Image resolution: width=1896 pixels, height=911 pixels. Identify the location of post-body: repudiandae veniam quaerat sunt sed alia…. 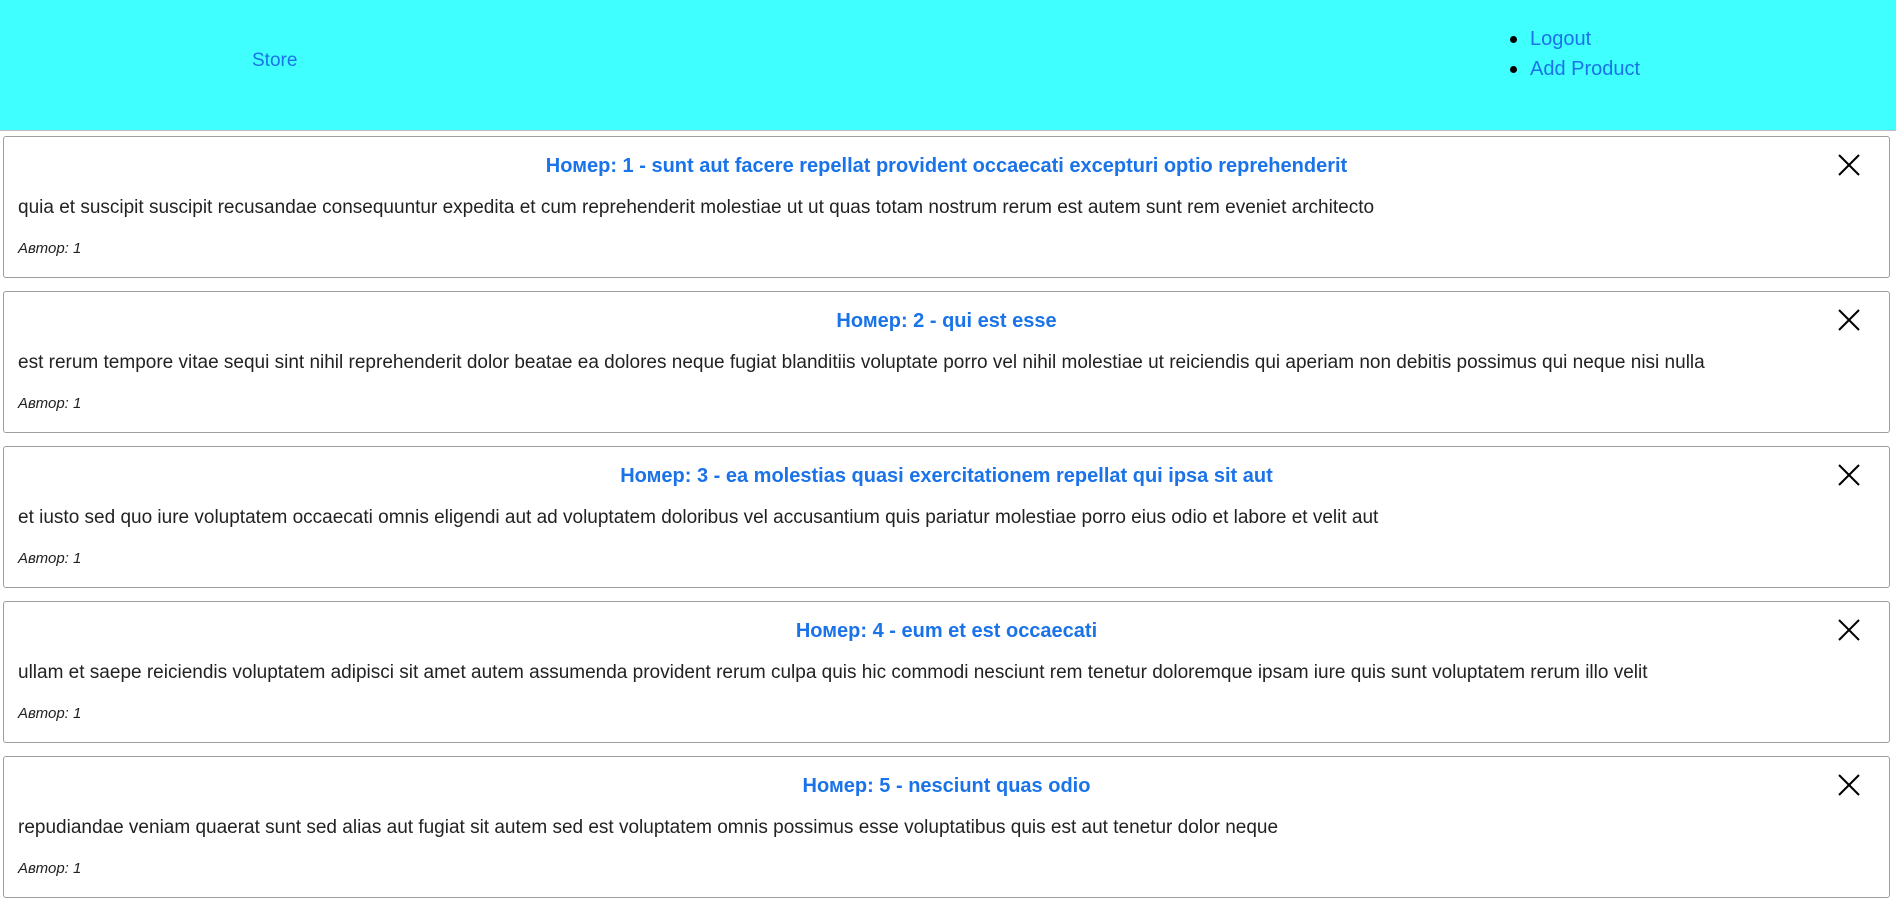
(648, 827).